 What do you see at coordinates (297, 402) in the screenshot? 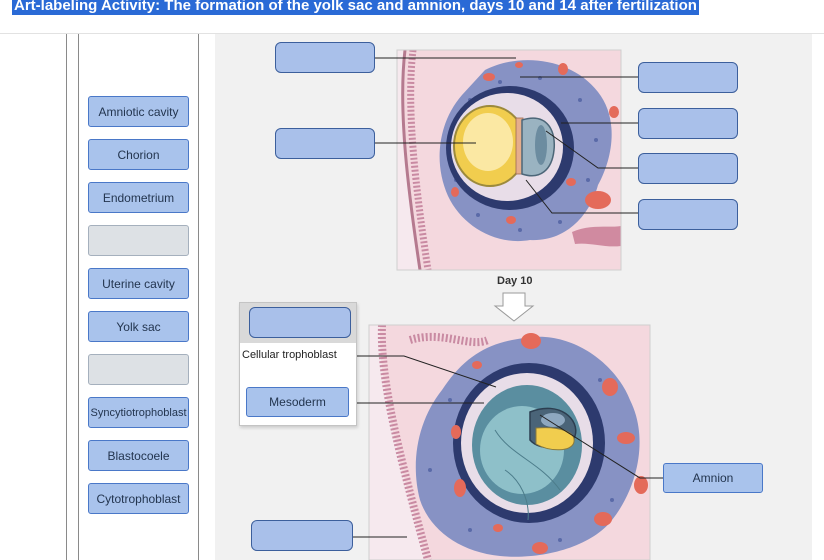
I see `placed-label-mesoderm: Mesoderm` at bounding box center [297, 402].